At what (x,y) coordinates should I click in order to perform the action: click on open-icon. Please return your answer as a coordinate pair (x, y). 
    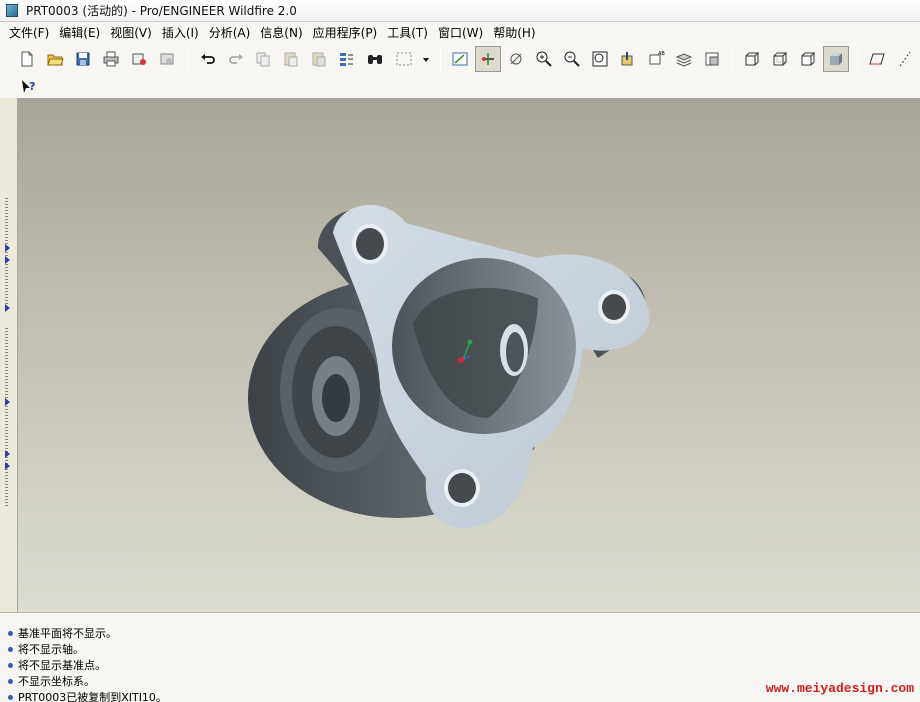
    Looking at the image, I should click on (55, 60).